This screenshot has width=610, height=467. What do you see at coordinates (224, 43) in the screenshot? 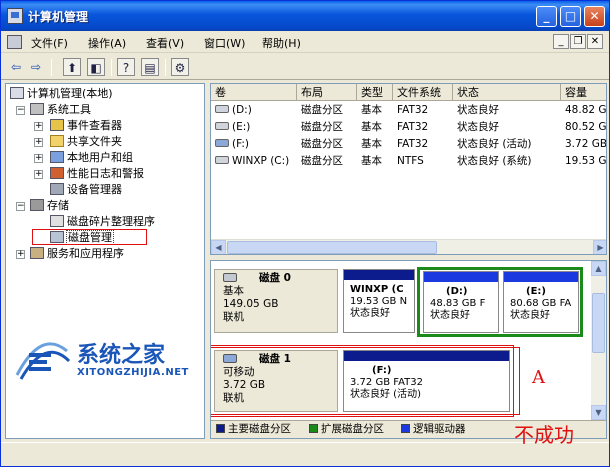
I see `menu-window: 窗口(W)` at bounding box center [224, 43].